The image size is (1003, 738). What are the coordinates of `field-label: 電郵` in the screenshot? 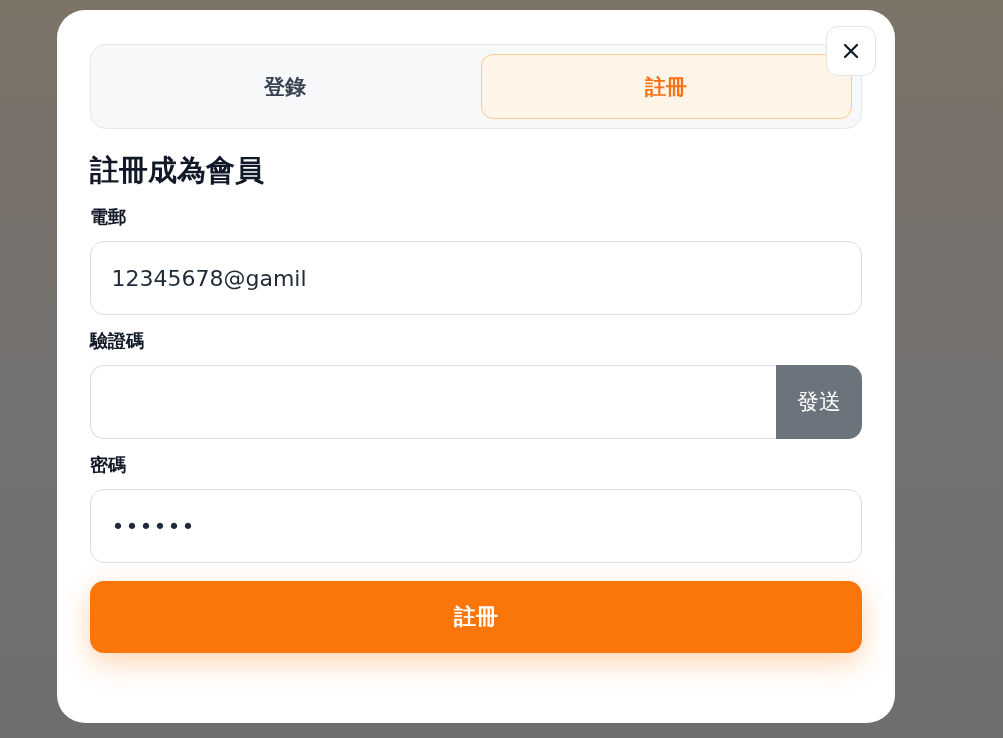 It's located at (107, 217).